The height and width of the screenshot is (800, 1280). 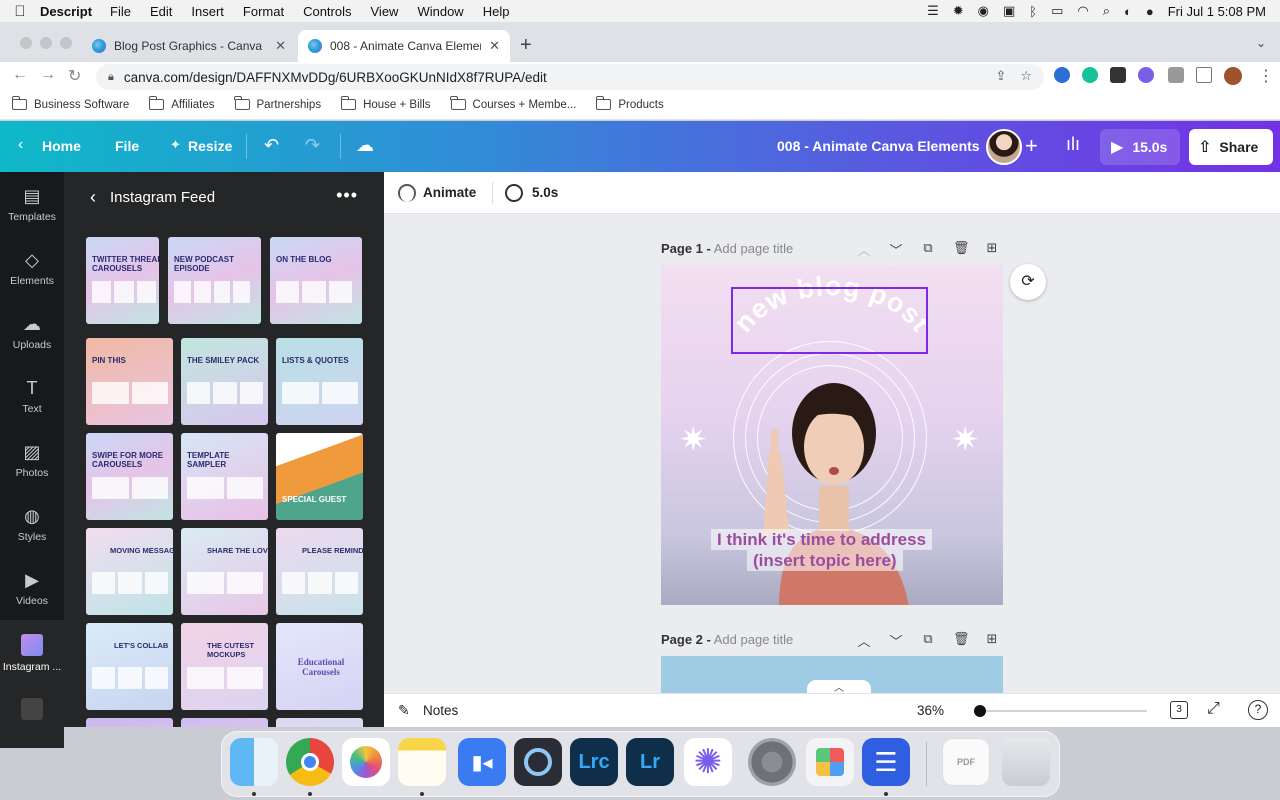 What do you see at coordinates (224, 476) in the screenshot?
I see `template-thumbnail: TEMPLATE SAMPLER` at bounding box center [224, 476].